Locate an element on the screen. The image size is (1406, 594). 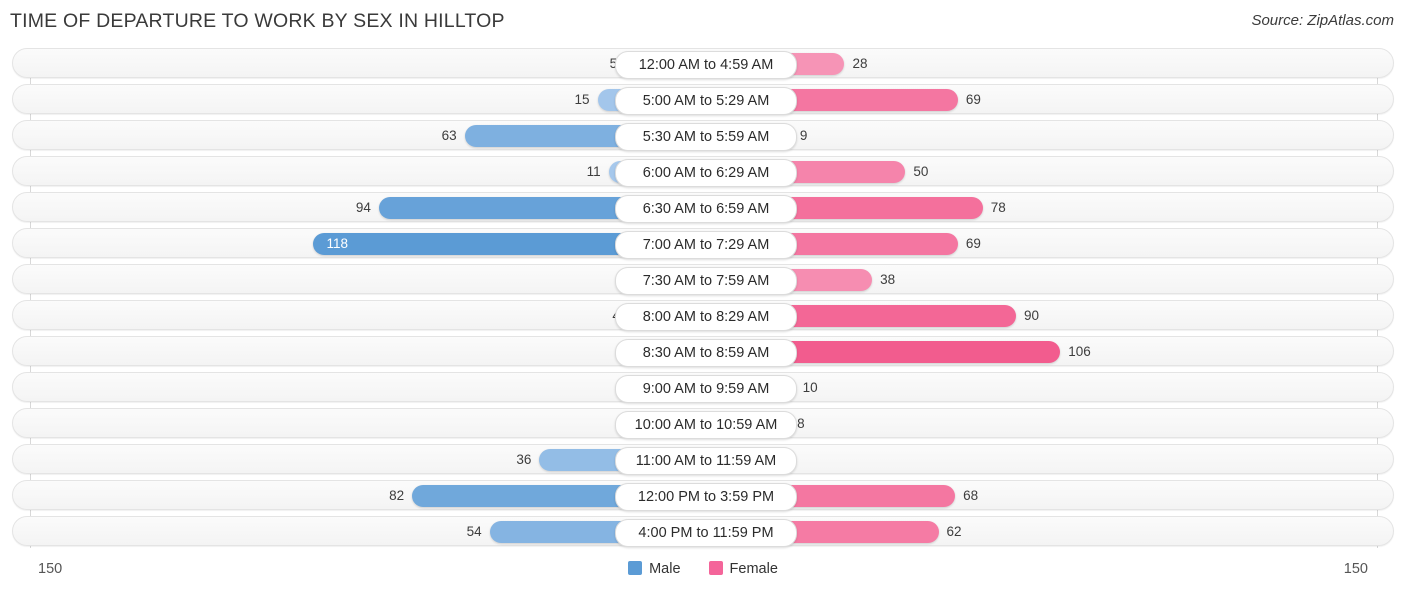
category-label: 7:30 AM to 7:59 AM is located at coordinates (706, 281).